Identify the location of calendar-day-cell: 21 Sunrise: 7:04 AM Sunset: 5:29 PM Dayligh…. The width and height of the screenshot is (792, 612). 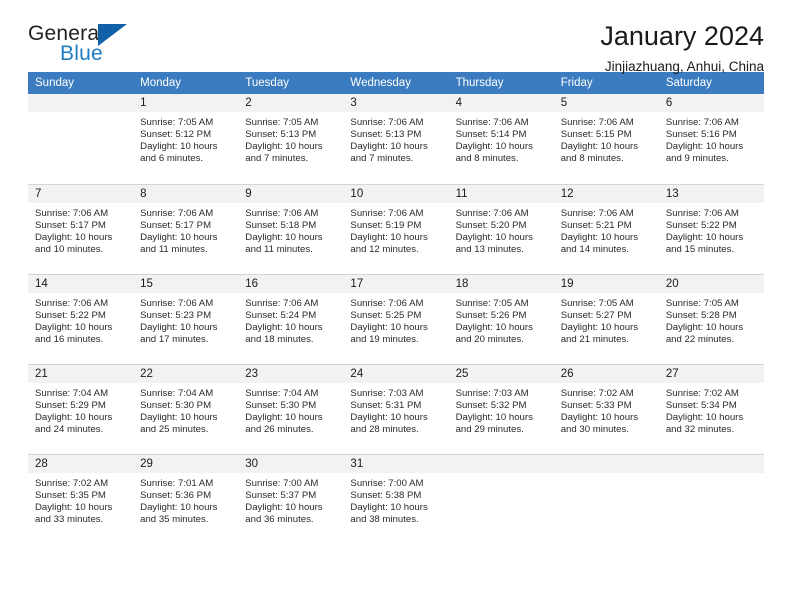
(81, 408).